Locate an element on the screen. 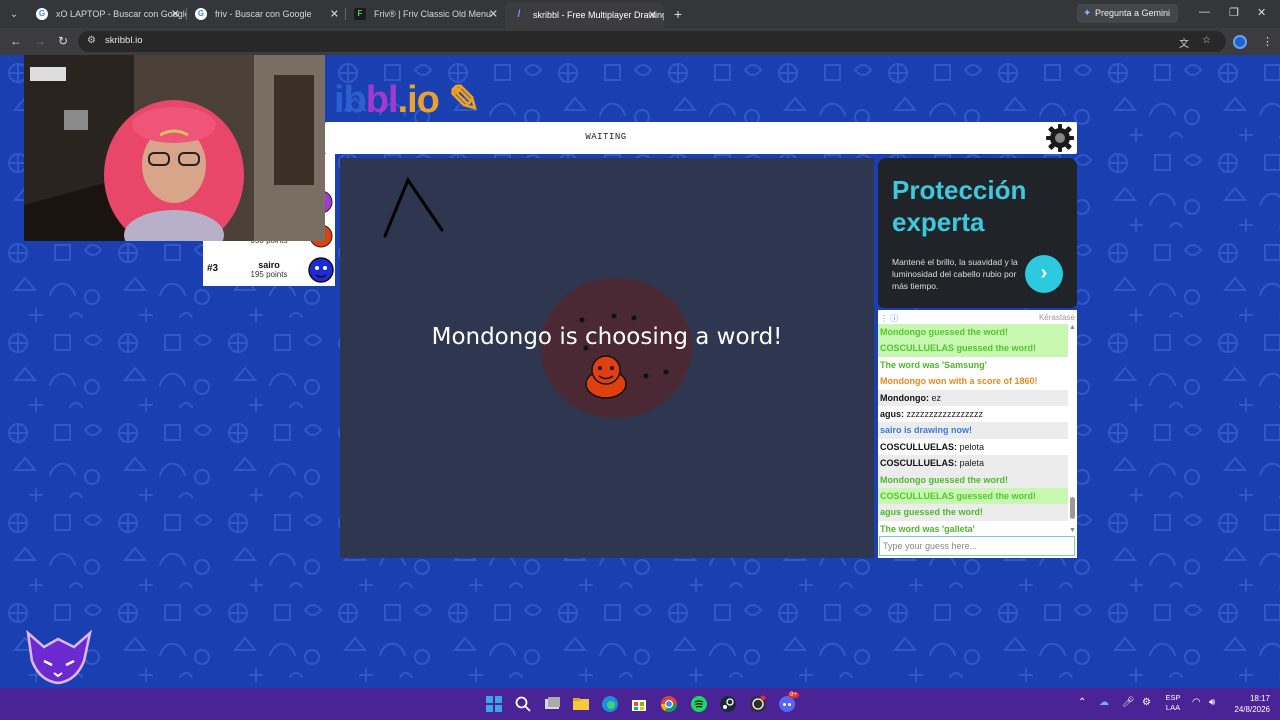 This screenshot has height=720, width=1280. extension-icon is located at coordinates (1240, 42).